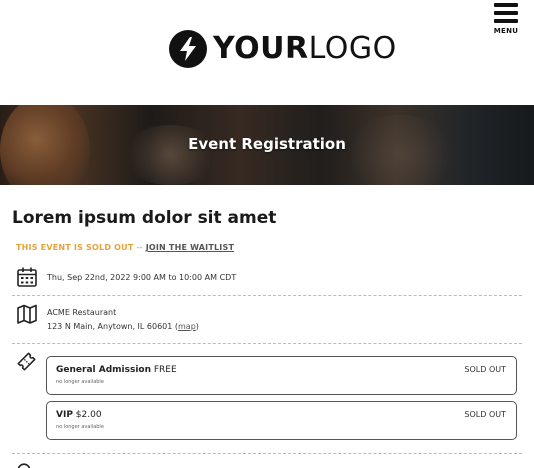 Image resolution: width=534 pixels, height=468 pixels. What do you see at coordinates (88, 415) in the screenshot?
I see `ticket-price: $2.00` at bounding box center [88, 415].